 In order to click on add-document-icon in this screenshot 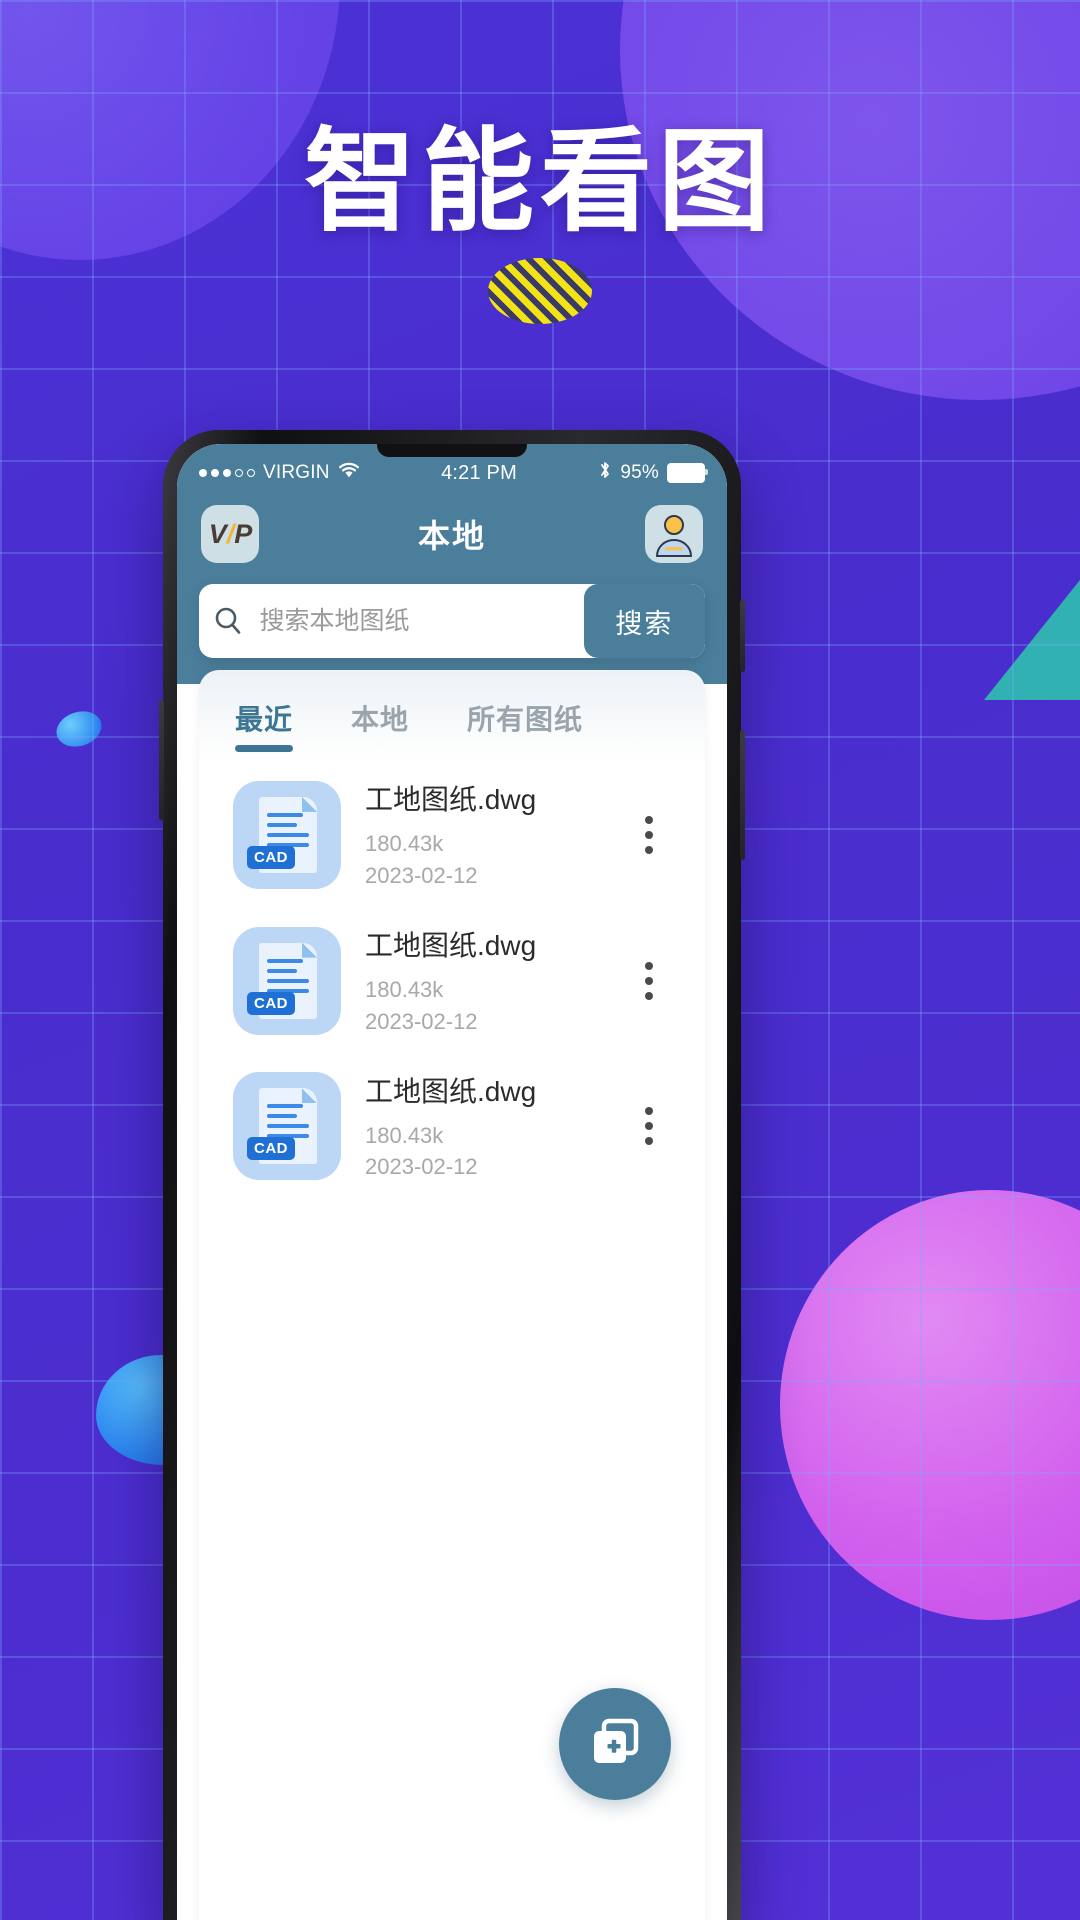, I will do `click(615, 1744)`.